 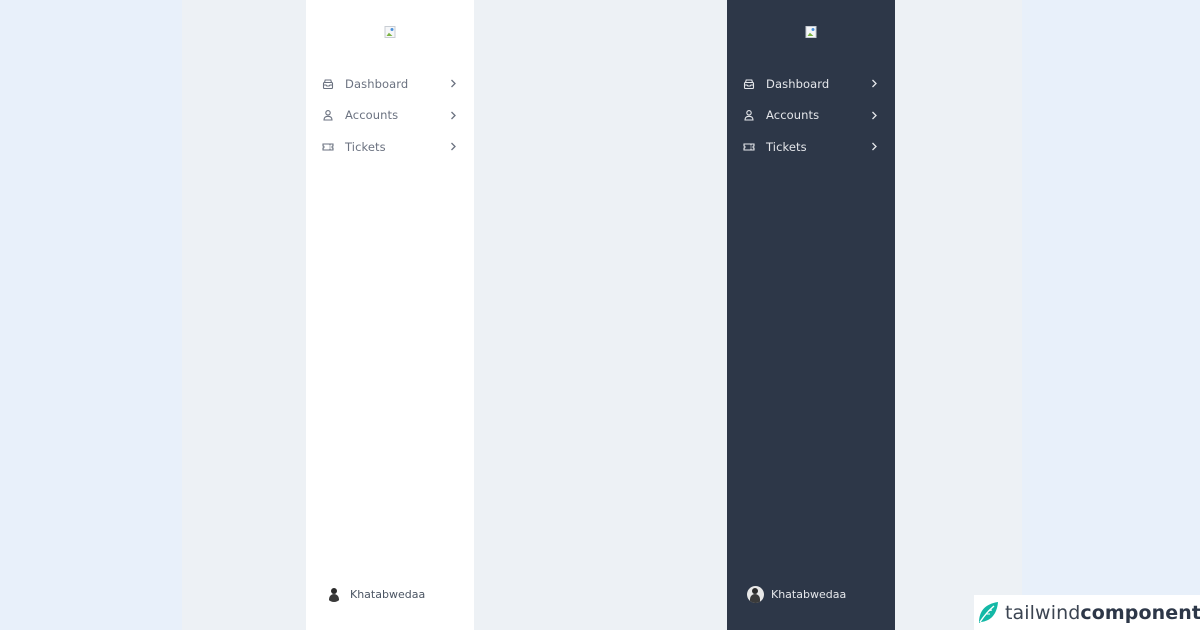 I want to click on sidebar-dark: Dashboard Accounts Tickets Khatabwedaa, so click(x=811, y=315).